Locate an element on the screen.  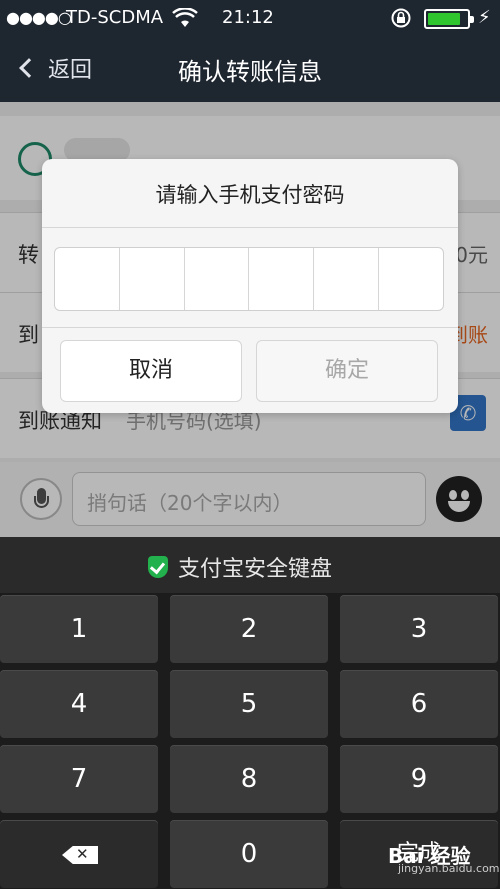
signal-strength-icon: ●●●●○ is located at coordinates (39, 17).